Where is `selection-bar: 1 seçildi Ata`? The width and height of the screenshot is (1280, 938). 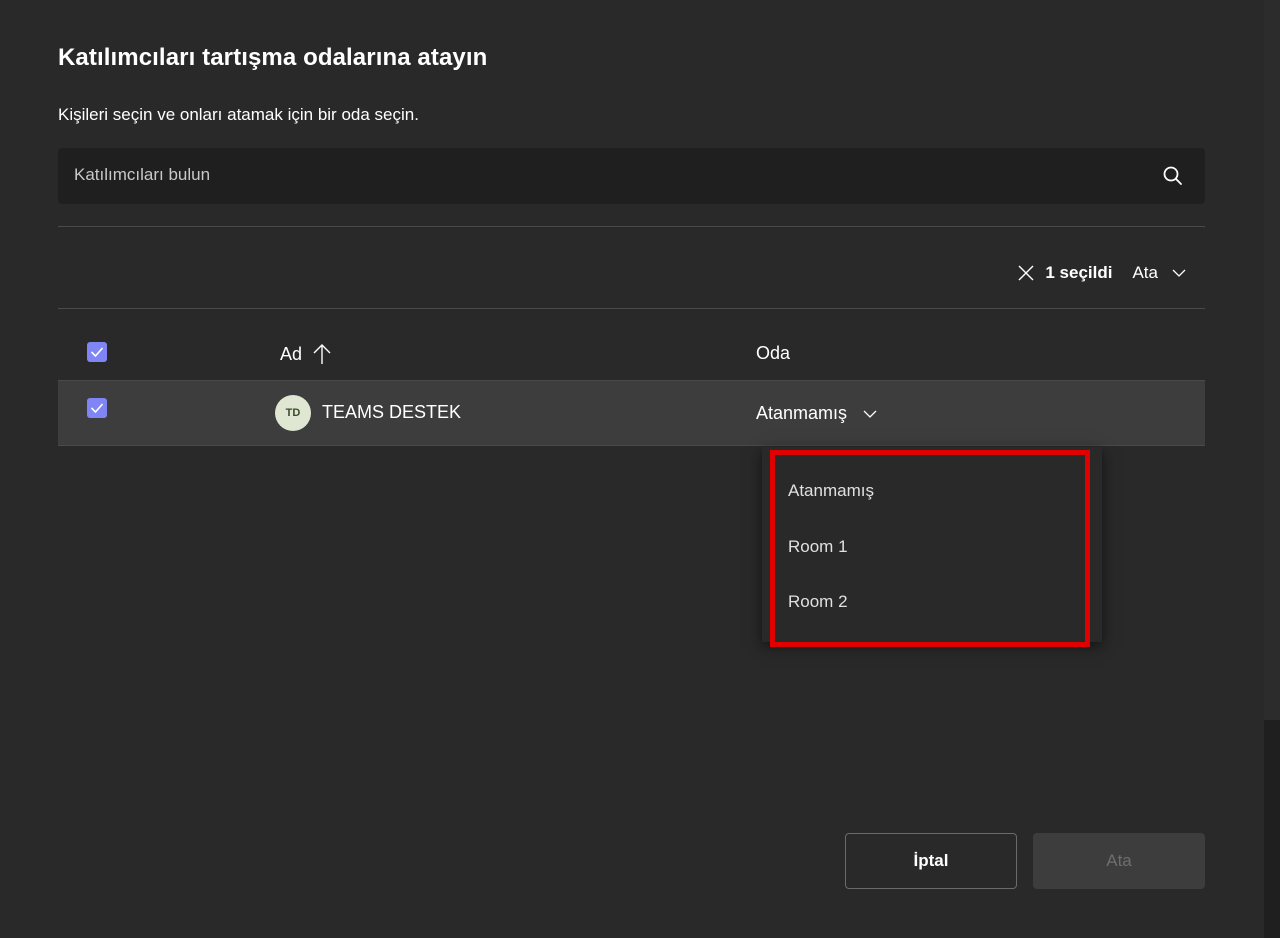
selection-bar: 1 seçildi Ata is located at coordinates (1101, 273).